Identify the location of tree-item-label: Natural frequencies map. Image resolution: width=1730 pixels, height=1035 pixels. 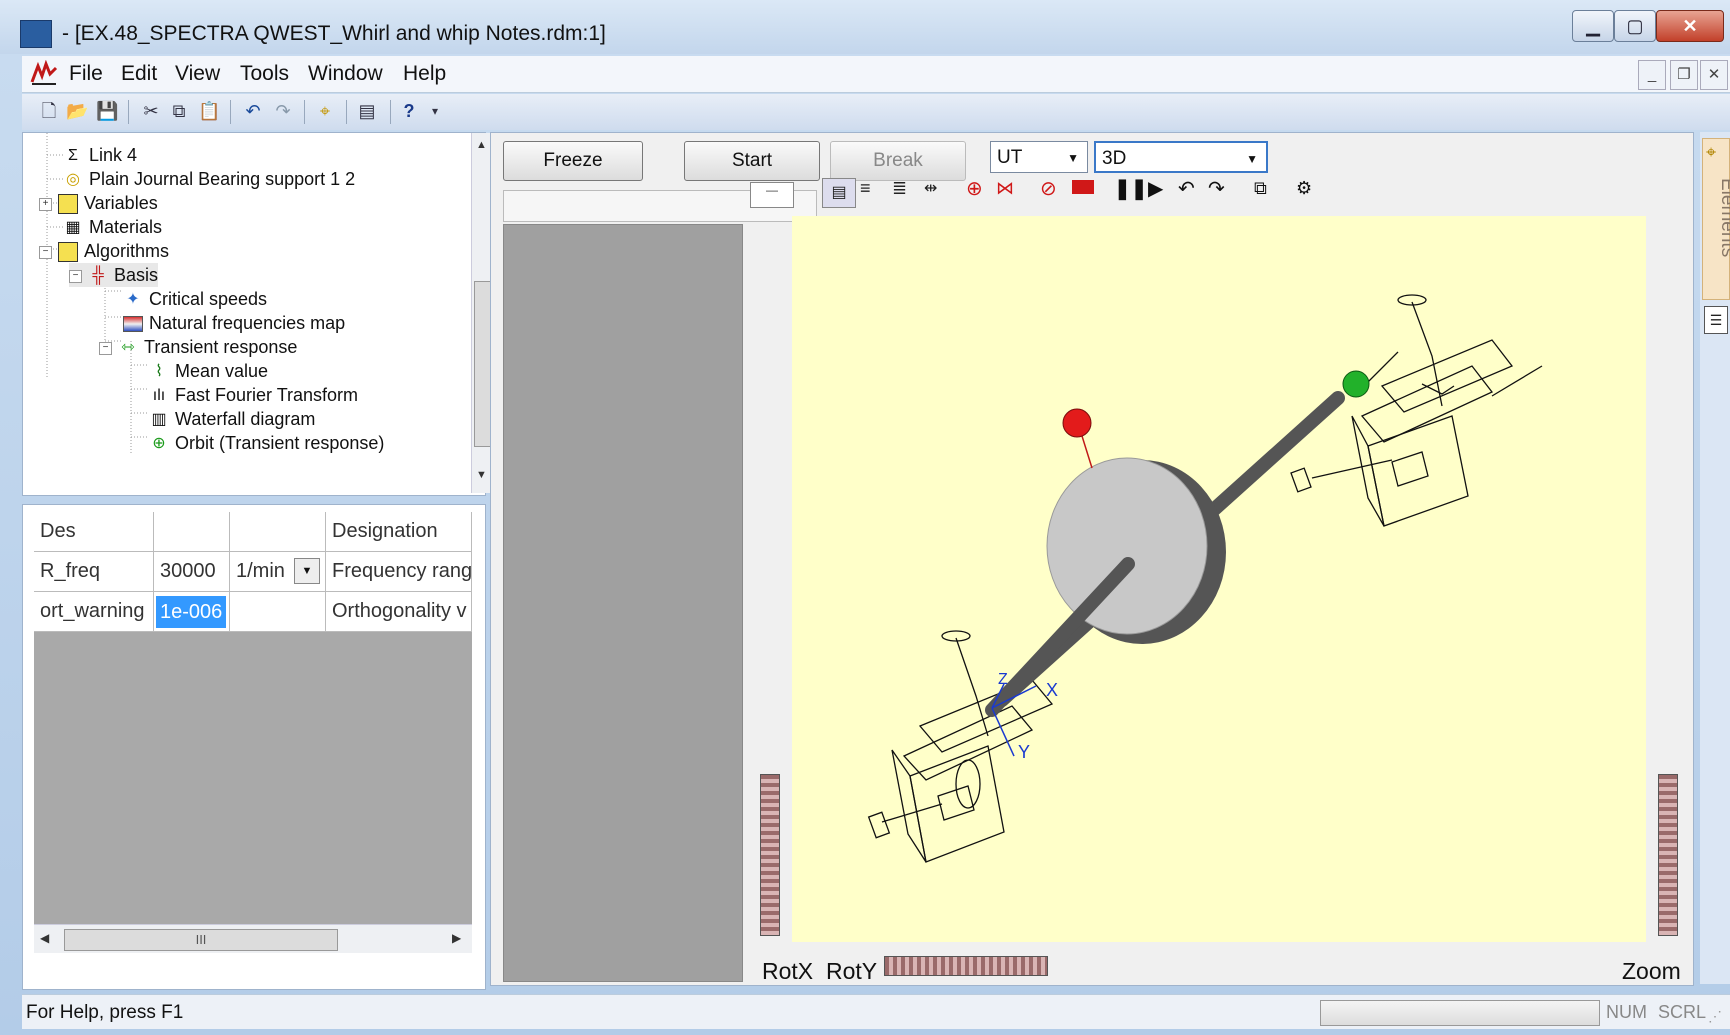
(247, 323).